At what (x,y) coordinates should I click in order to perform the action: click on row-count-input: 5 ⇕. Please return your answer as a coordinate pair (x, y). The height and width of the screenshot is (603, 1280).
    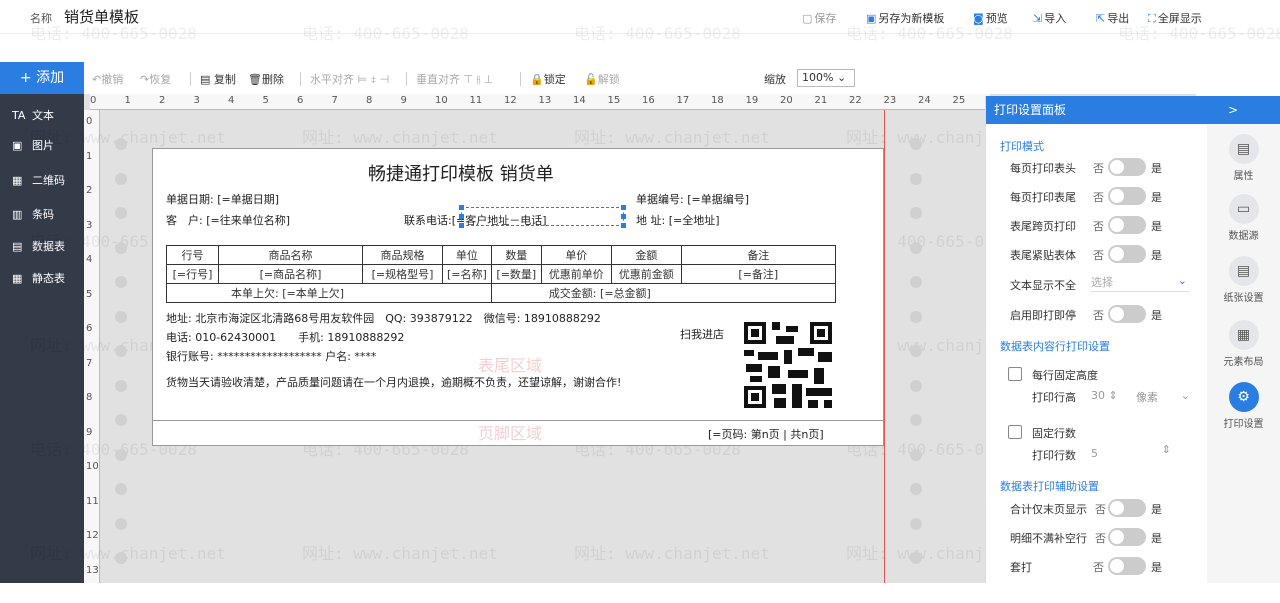
    Looking at the image, I should click on (1131, 451).